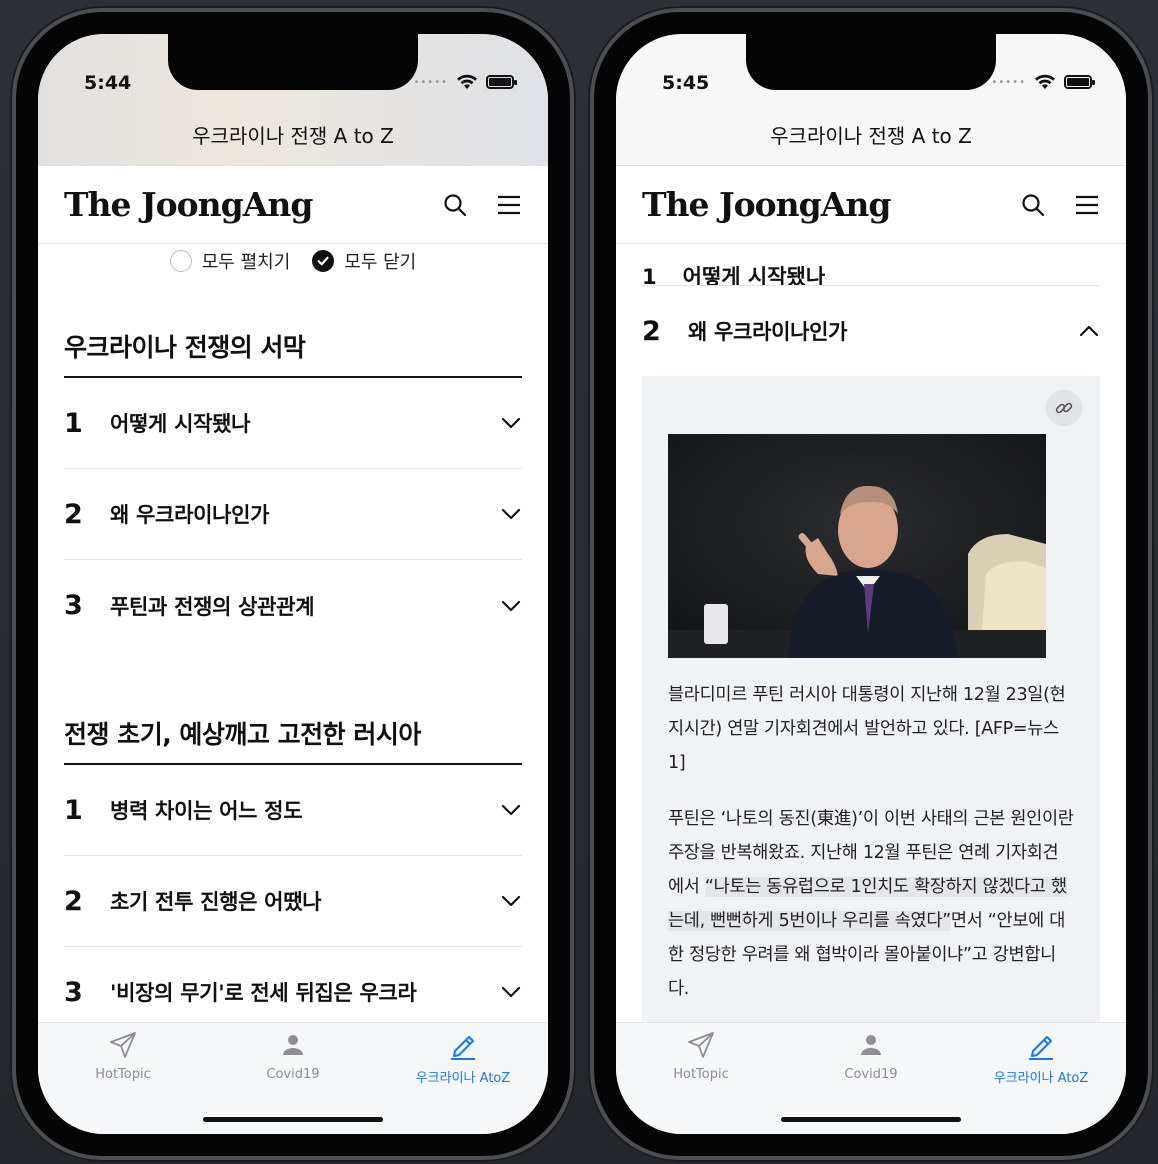 This screenshot has width=1158, height=1164. Describe the element at coordinates (229, 261) in the screenshot. I see `expand-all-option: 모두 펼치기` at that location.